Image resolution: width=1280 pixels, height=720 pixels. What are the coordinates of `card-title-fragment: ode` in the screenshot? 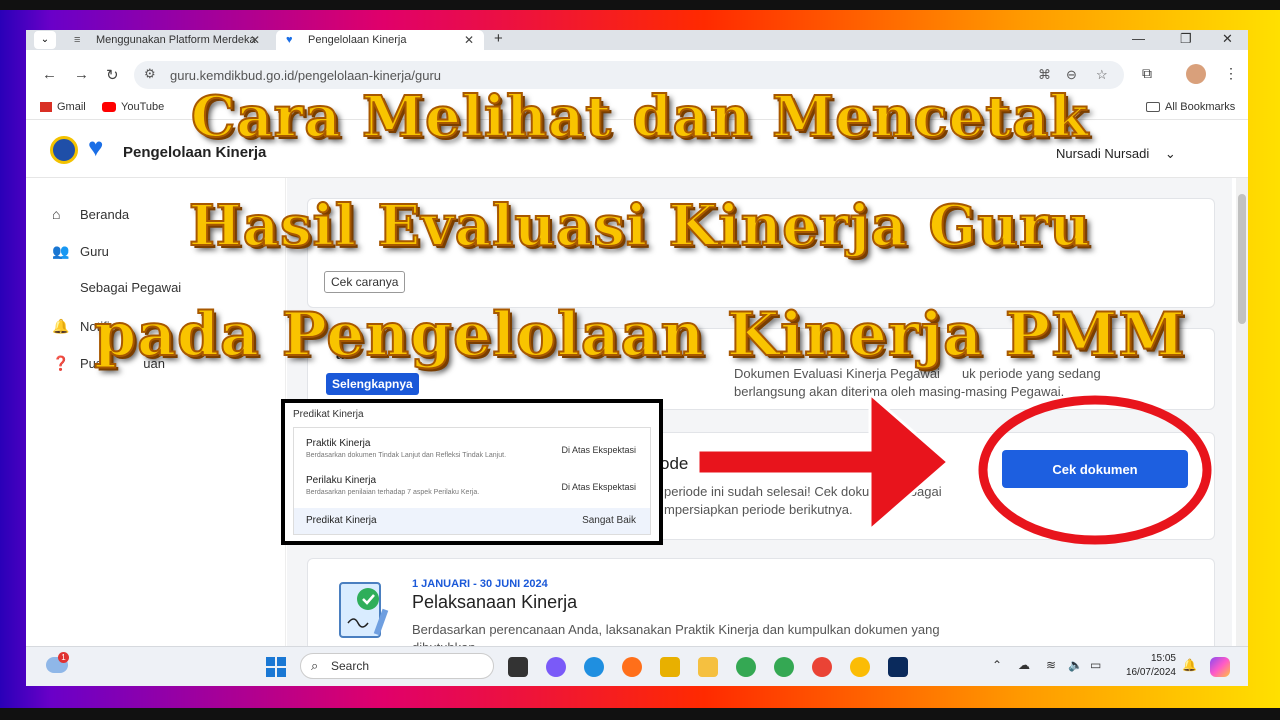 It's located at (674, 463).